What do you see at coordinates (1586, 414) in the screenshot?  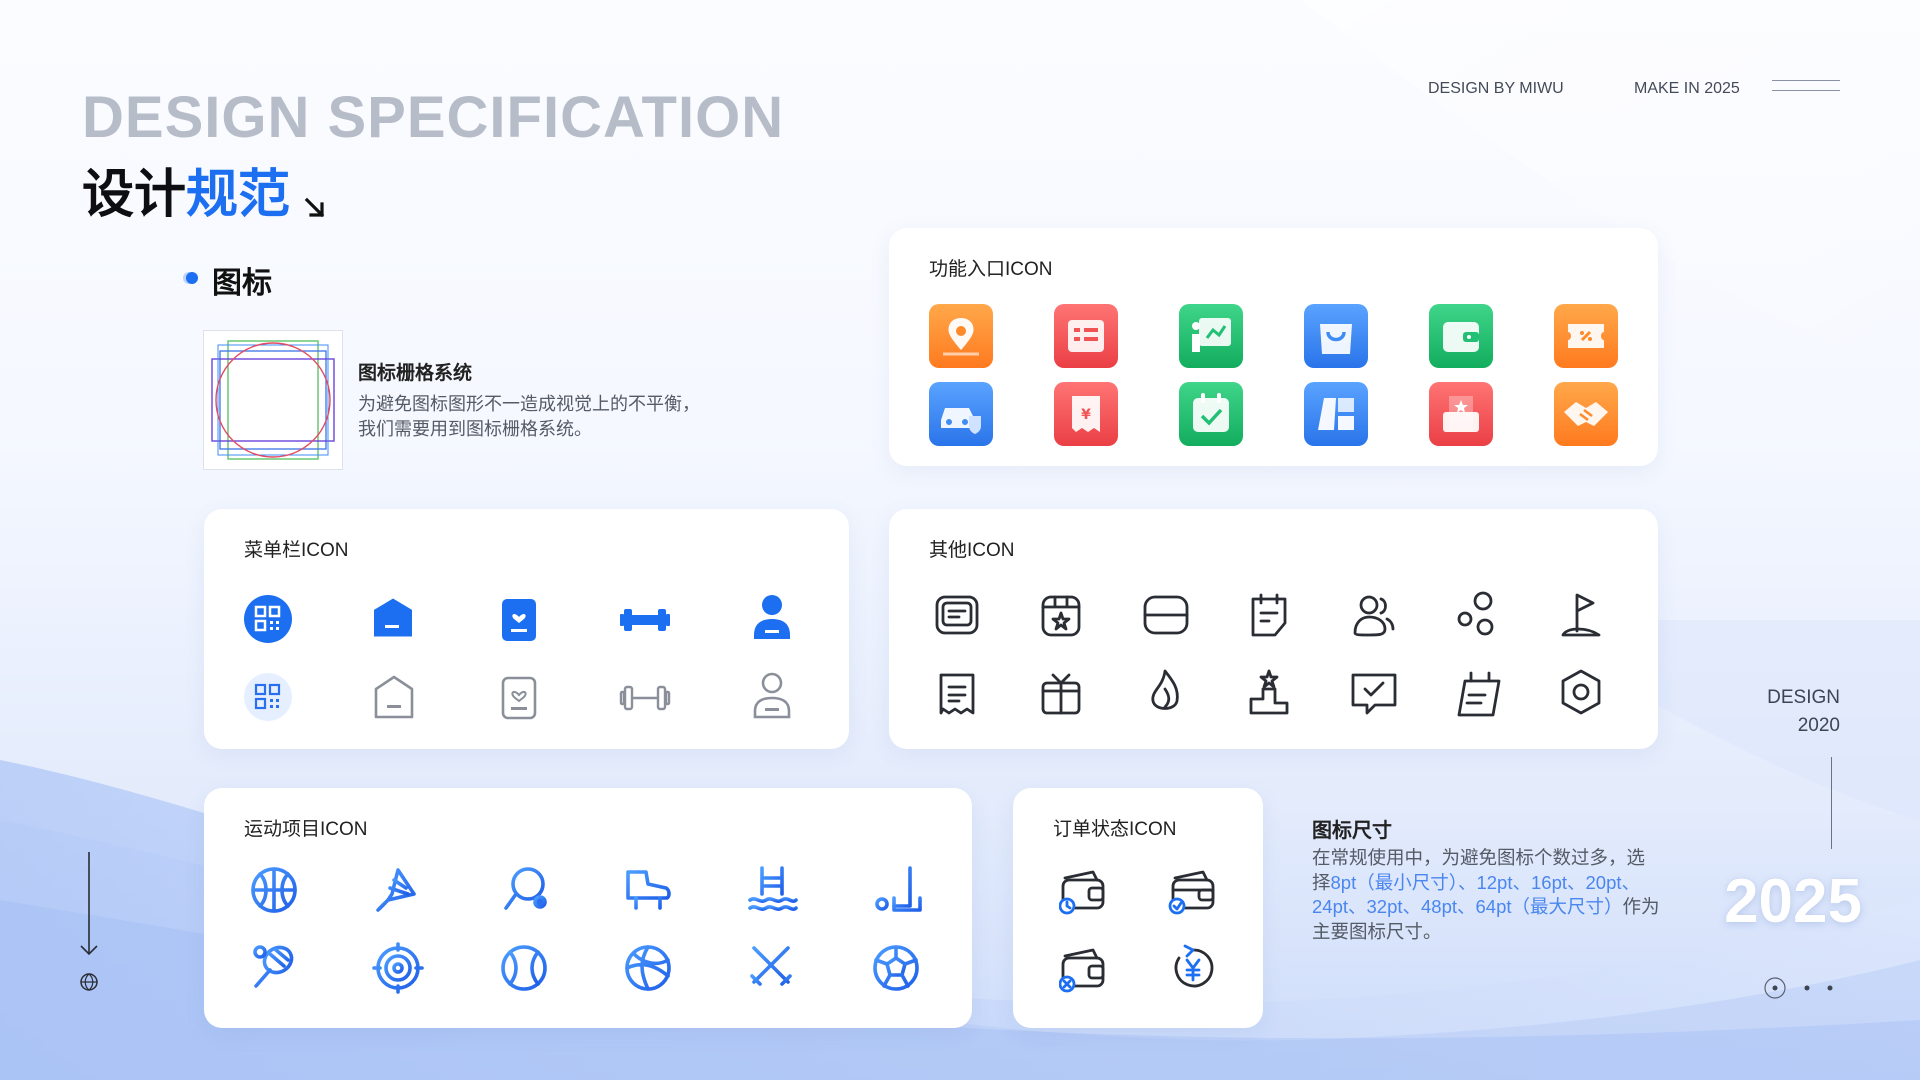 I see `handshake-icon` at bounding box center [1586, 414].